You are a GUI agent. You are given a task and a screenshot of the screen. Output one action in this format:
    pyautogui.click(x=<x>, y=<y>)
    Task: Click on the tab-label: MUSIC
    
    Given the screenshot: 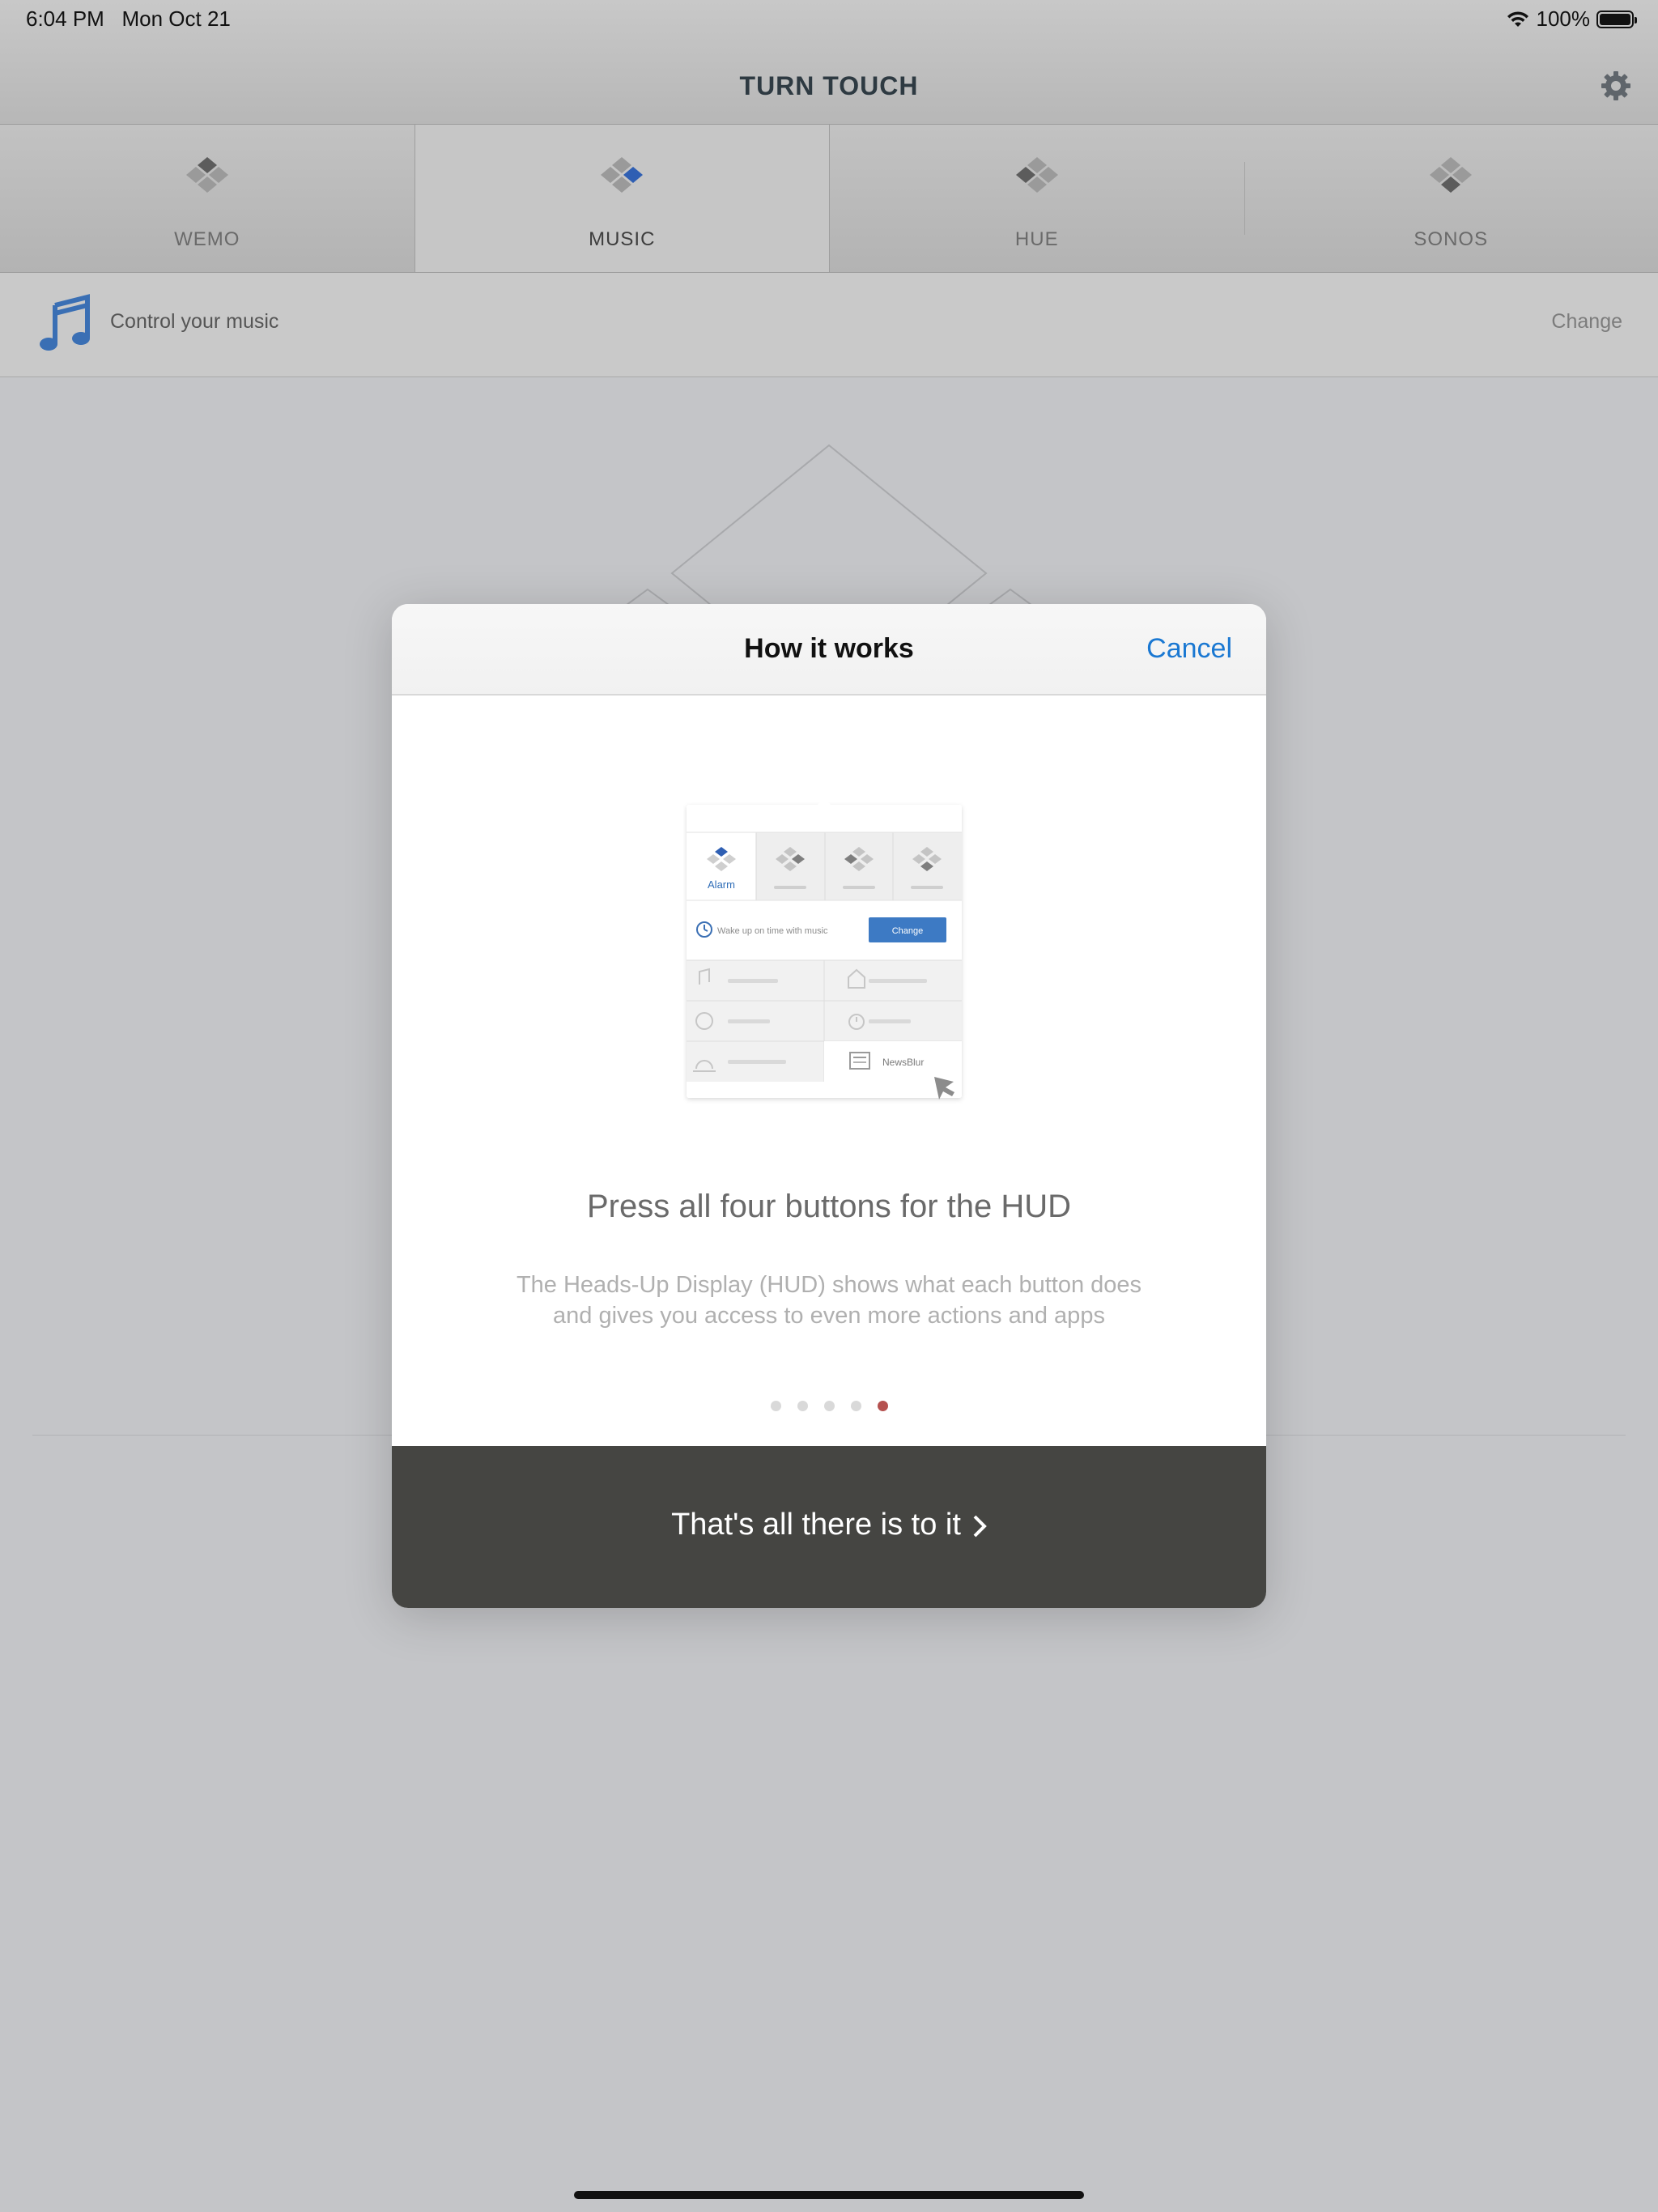 What is the action you would take?
    pyautogui.click(x=622, y=239)
    